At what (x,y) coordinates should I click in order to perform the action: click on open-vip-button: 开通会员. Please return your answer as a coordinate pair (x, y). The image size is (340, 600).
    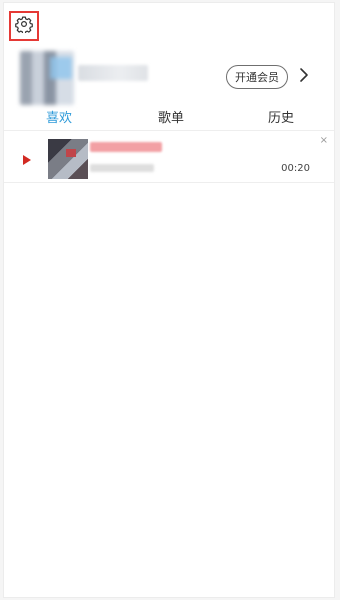
    Looking at the image, I should click on (257, 77).